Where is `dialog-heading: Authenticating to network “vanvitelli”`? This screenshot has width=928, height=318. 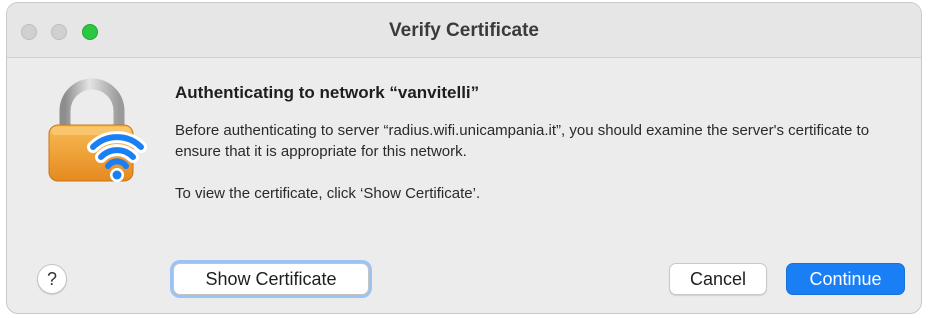 dialog-heading: Authenticating to network “vanvitelli” is located at coordinates (327, 92).